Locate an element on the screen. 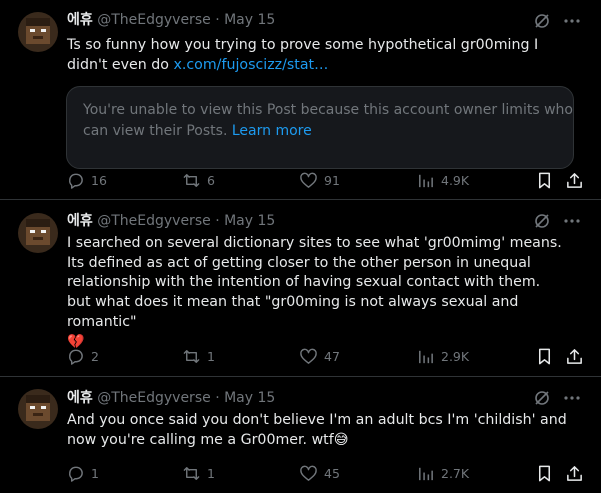 The image size is (601, 493). reply-button: 16 is located at coordinates (86, 180).